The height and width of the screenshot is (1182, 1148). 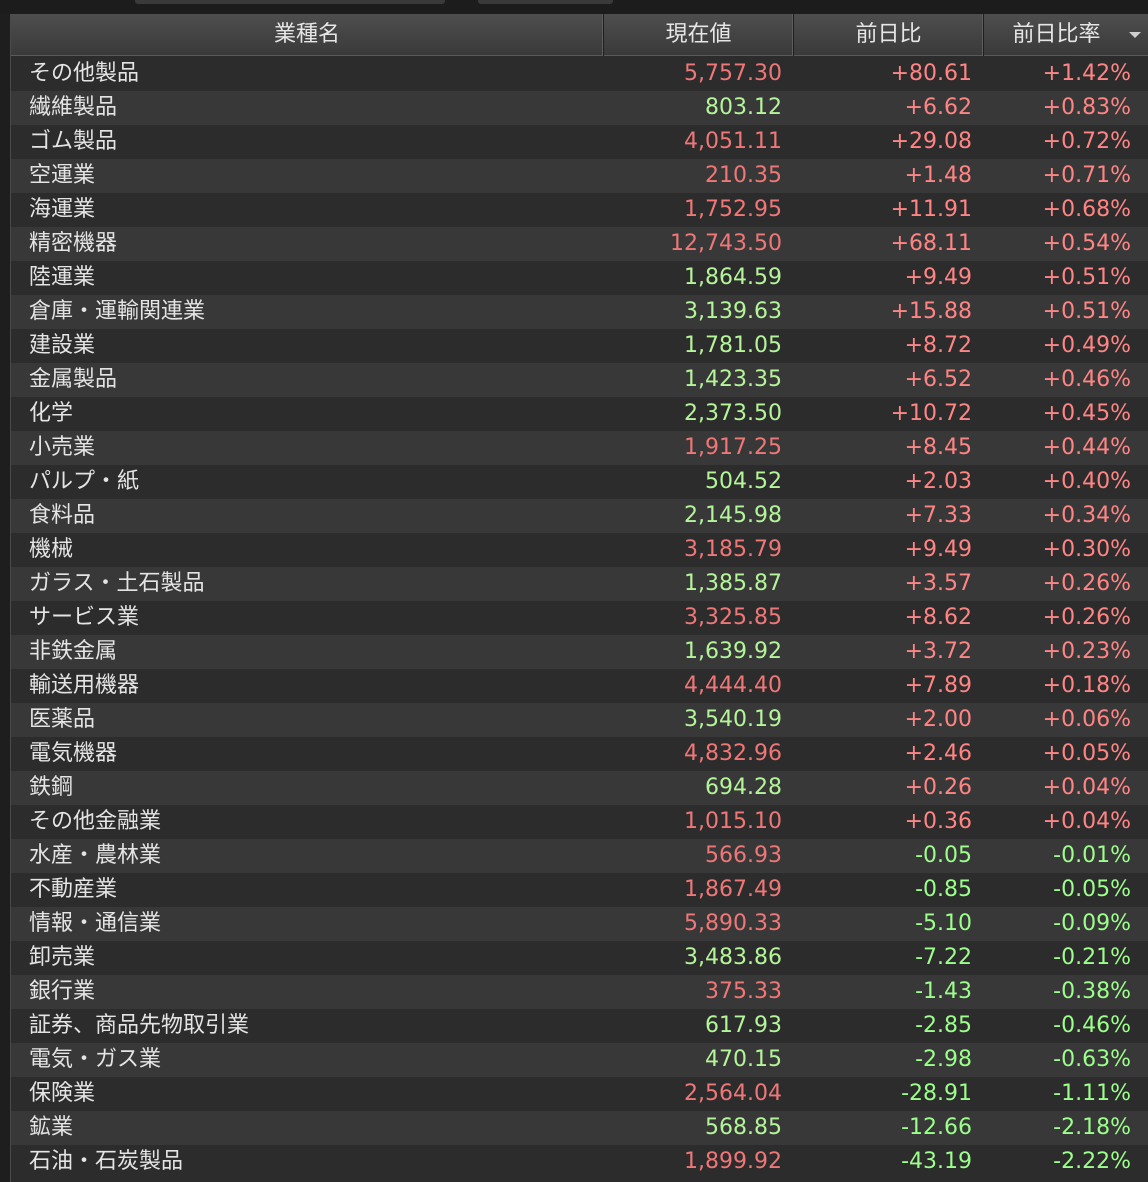 What do you see at coordinates (84, 617) in the screenshot?
I see `sector-name: サービス業` at bounding box center [84, 617].